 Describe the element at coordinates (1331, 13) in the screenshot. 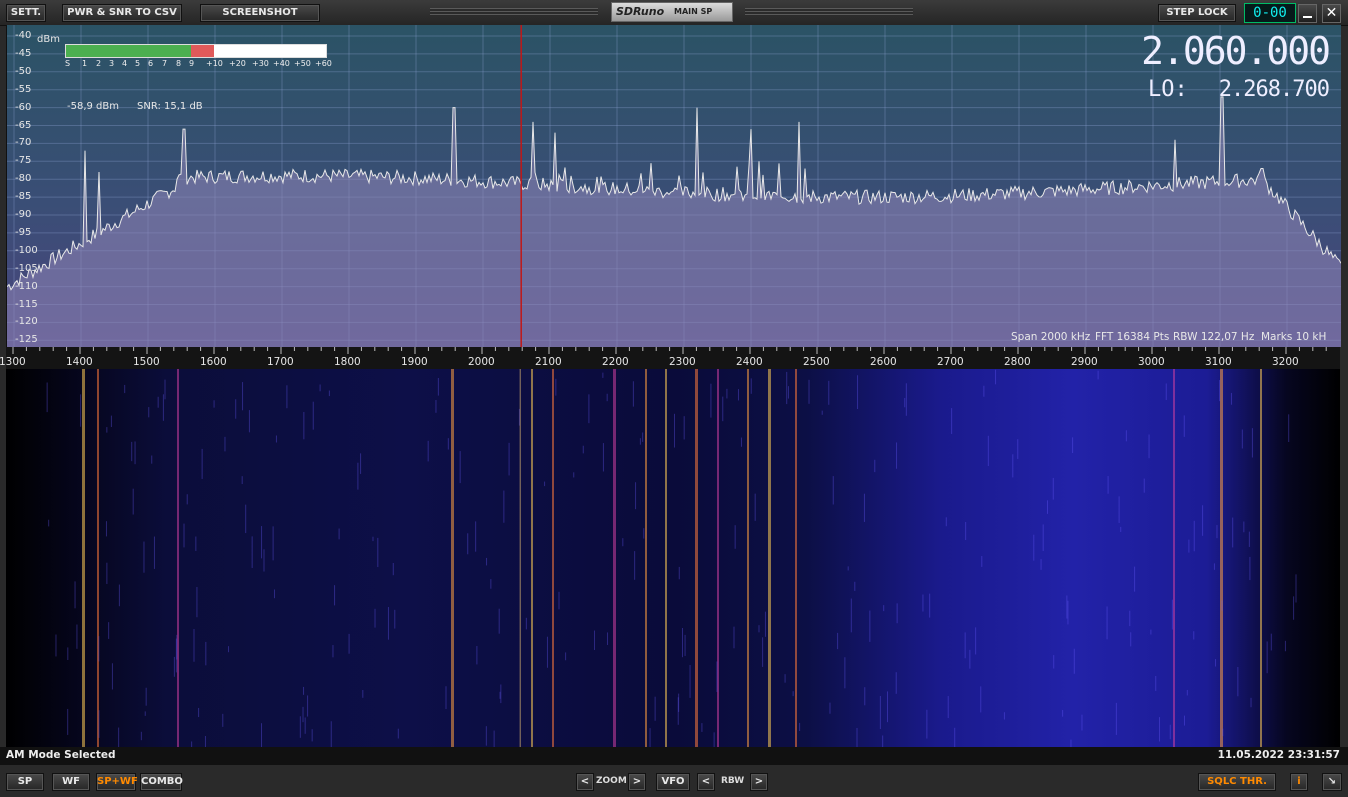

I see `close-icon: ✕` at that location.